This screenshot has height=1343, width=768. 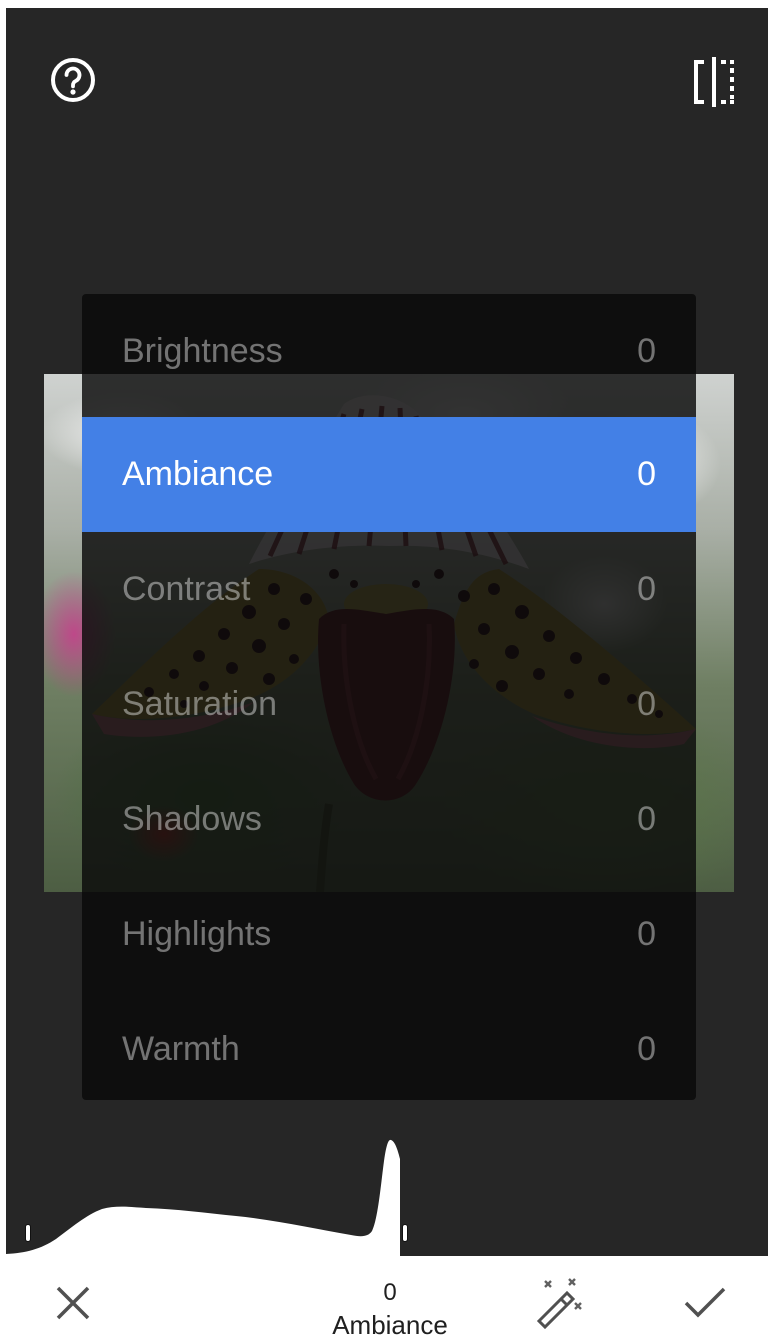 I want to click on auto-adjust-button, so click(x=559, y=1303).